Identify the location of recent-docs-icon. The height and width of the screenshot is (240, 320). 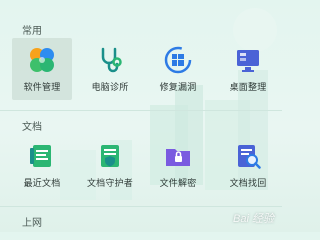
(40, 156).